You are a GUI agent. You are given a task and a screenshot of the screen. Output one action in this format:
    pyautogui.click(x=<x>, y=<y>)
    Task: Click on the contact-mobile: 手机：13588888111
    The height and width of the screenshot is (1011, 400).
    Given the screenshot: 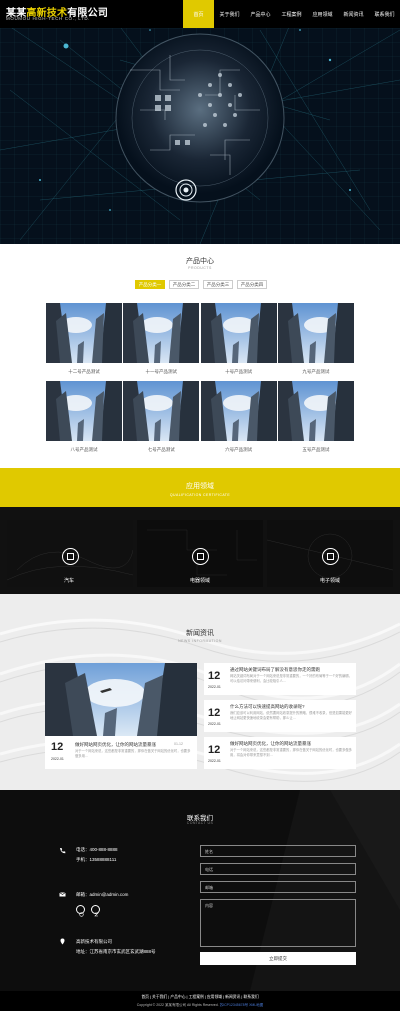 What is the action you would take?
    pyautogui.click(x=96, y=859)
    